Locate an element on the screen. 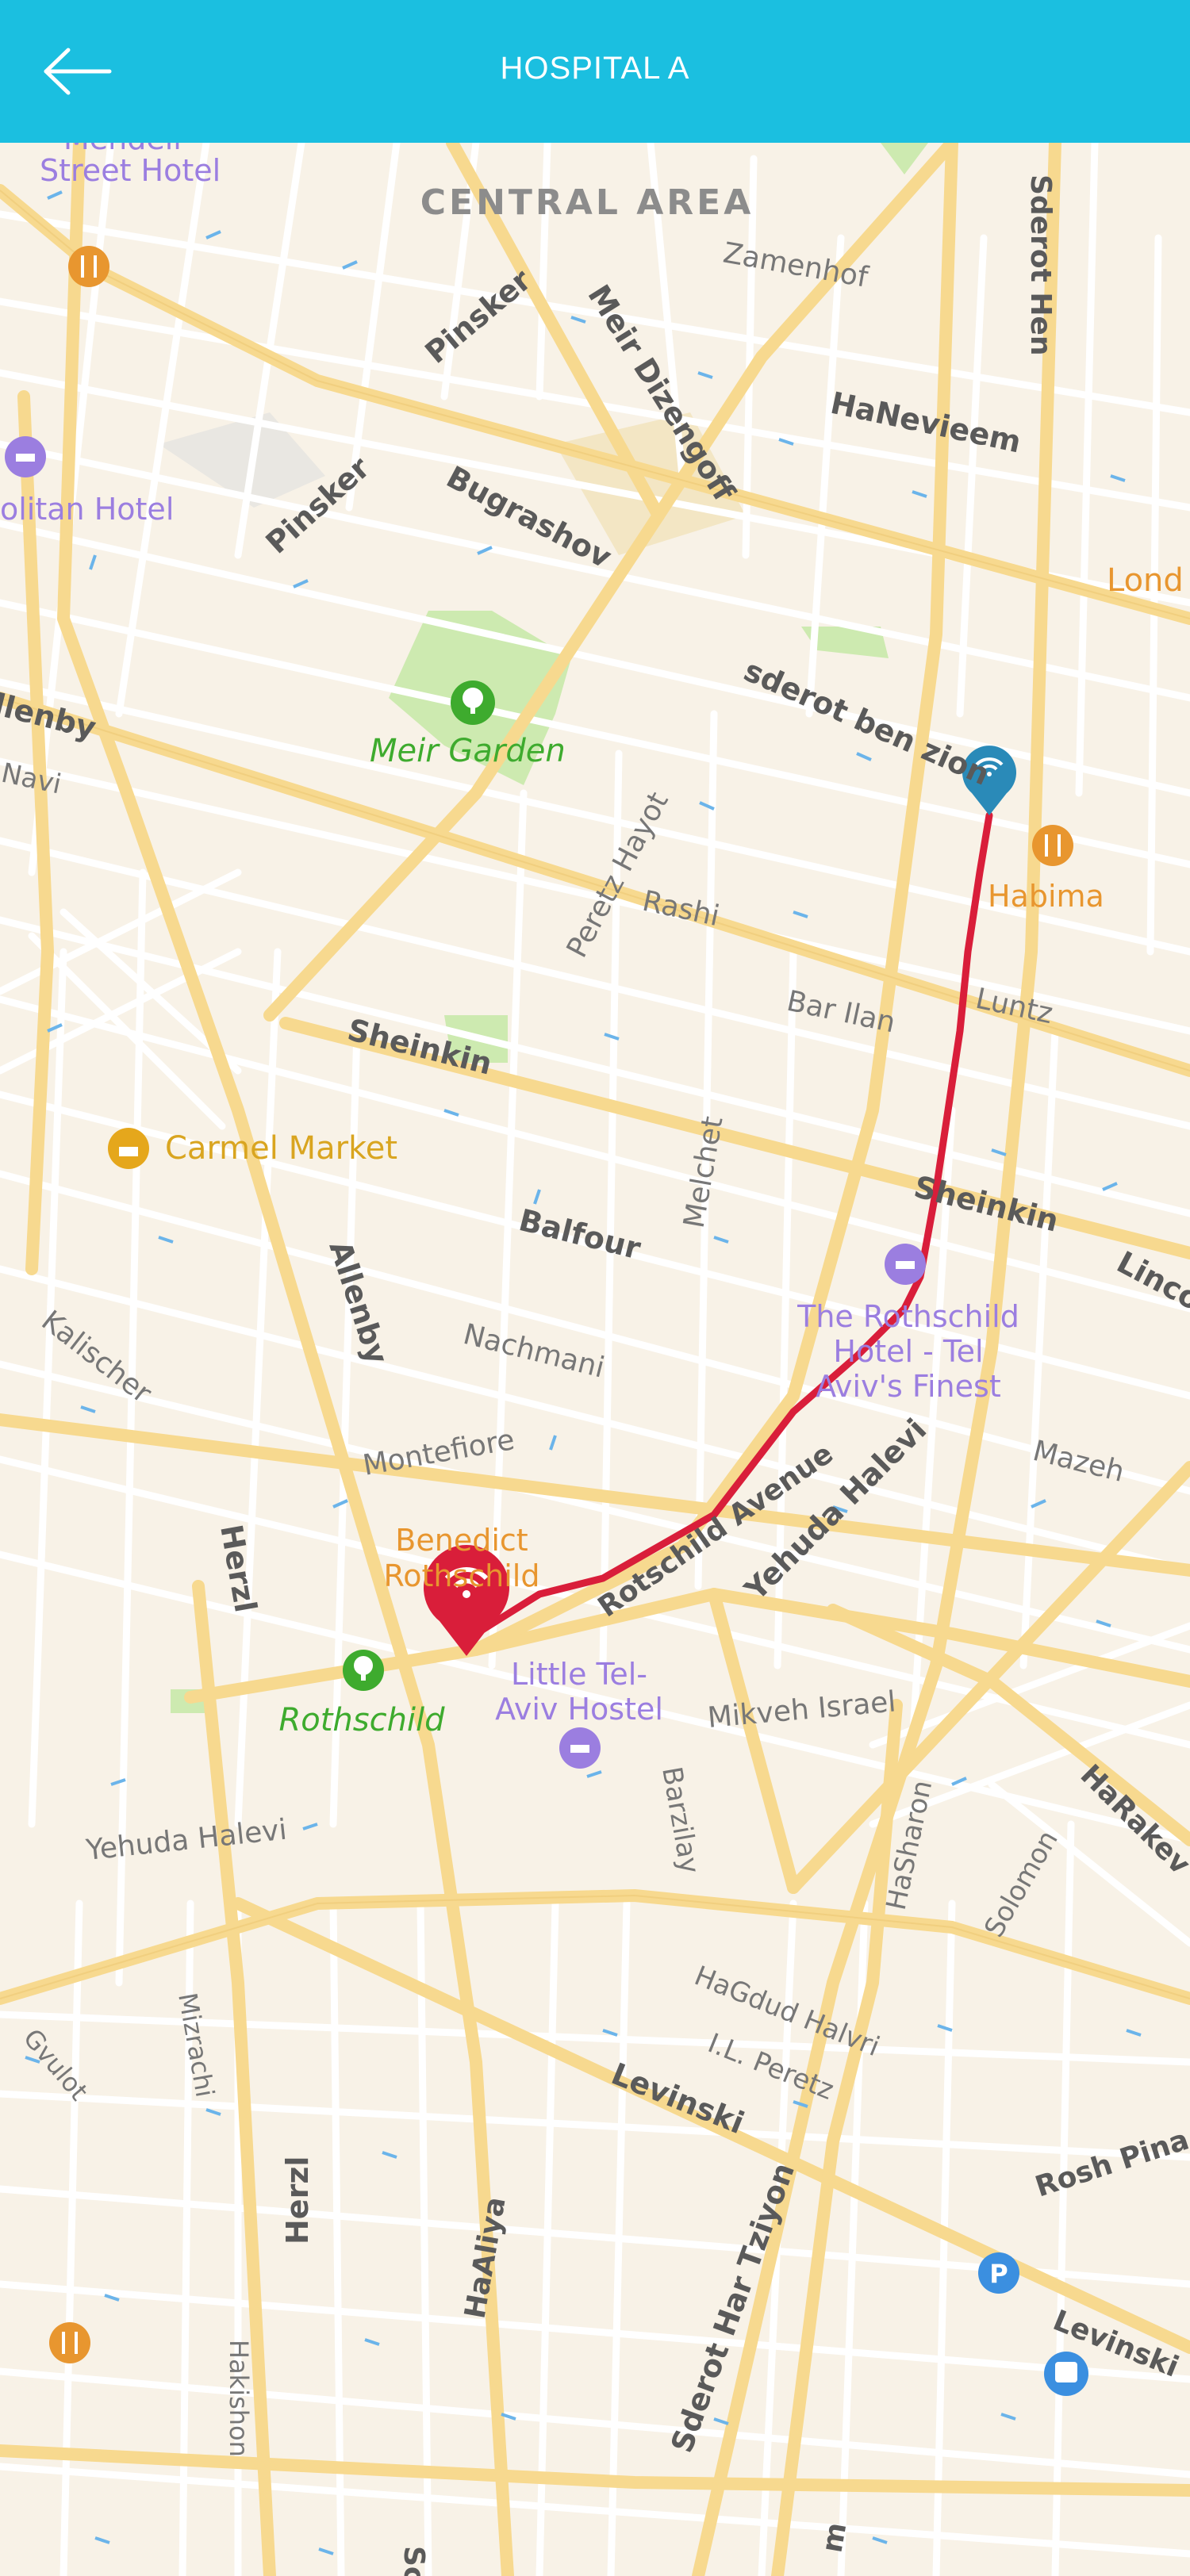 The height and width of the screenshot is (2576, 1190). poi-label: Hotel - Tel is located at coordinates (908, 1352).